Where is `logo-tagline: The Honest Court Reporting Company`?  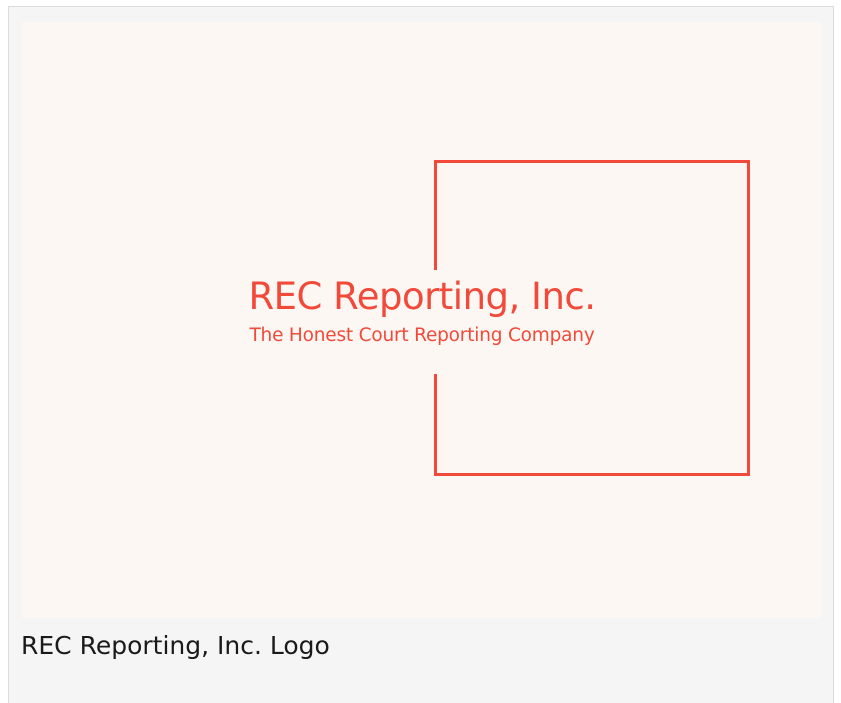 logo-tagline: The Honest Court Reporting Company is located at coordinates (422, 335).